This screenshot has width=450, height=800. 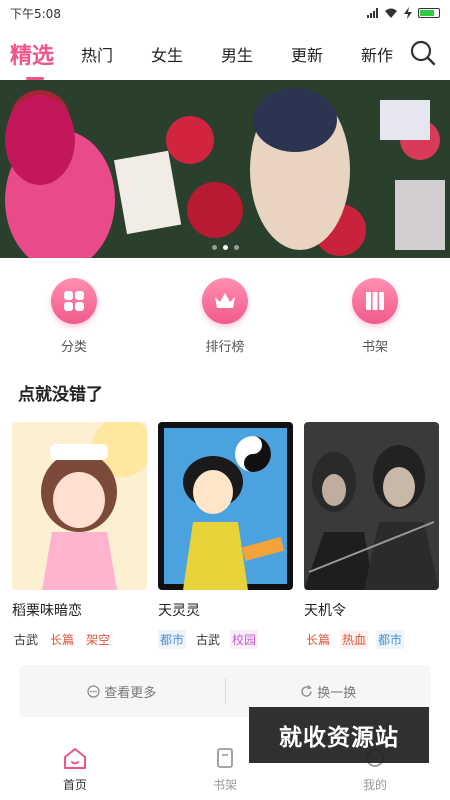 What do you see at coordinates (237, 54) in the screenshot?
I see `tab-male: 男生` at bounding box center [237, 54].